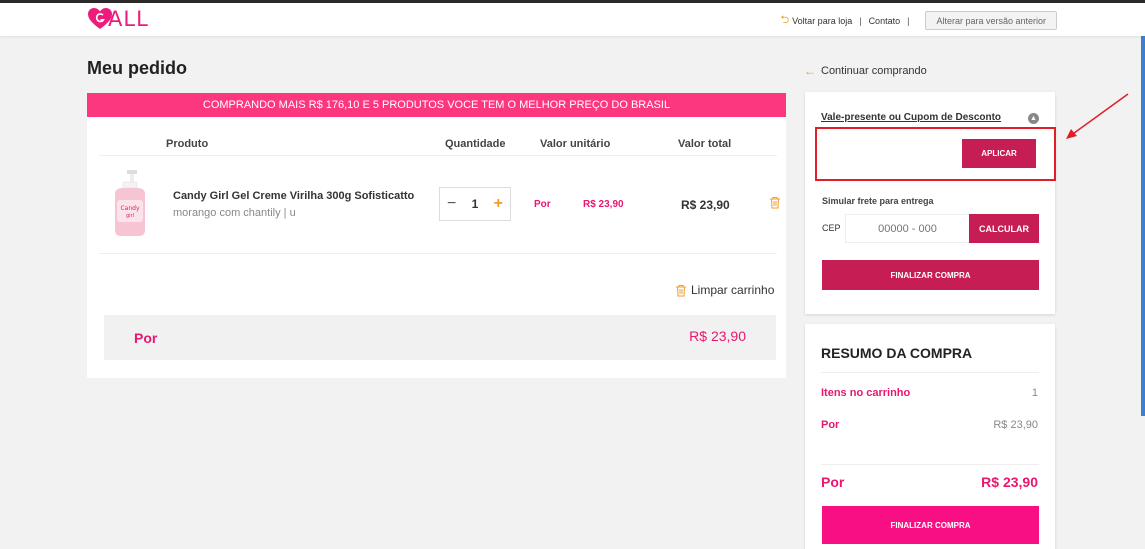 The width and height of the screenshot is (1145, 549). Describe the element at coordinates (885, 21) in the screenshot. I see `contact-link: Contato` at that location.